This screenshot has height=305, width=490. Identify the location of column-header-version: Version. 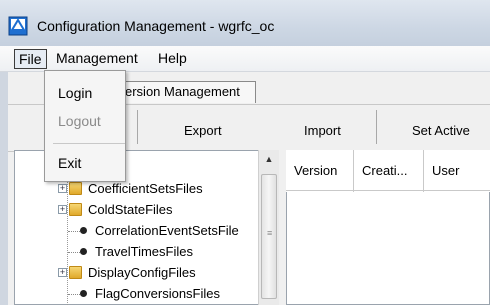
(320, 171).